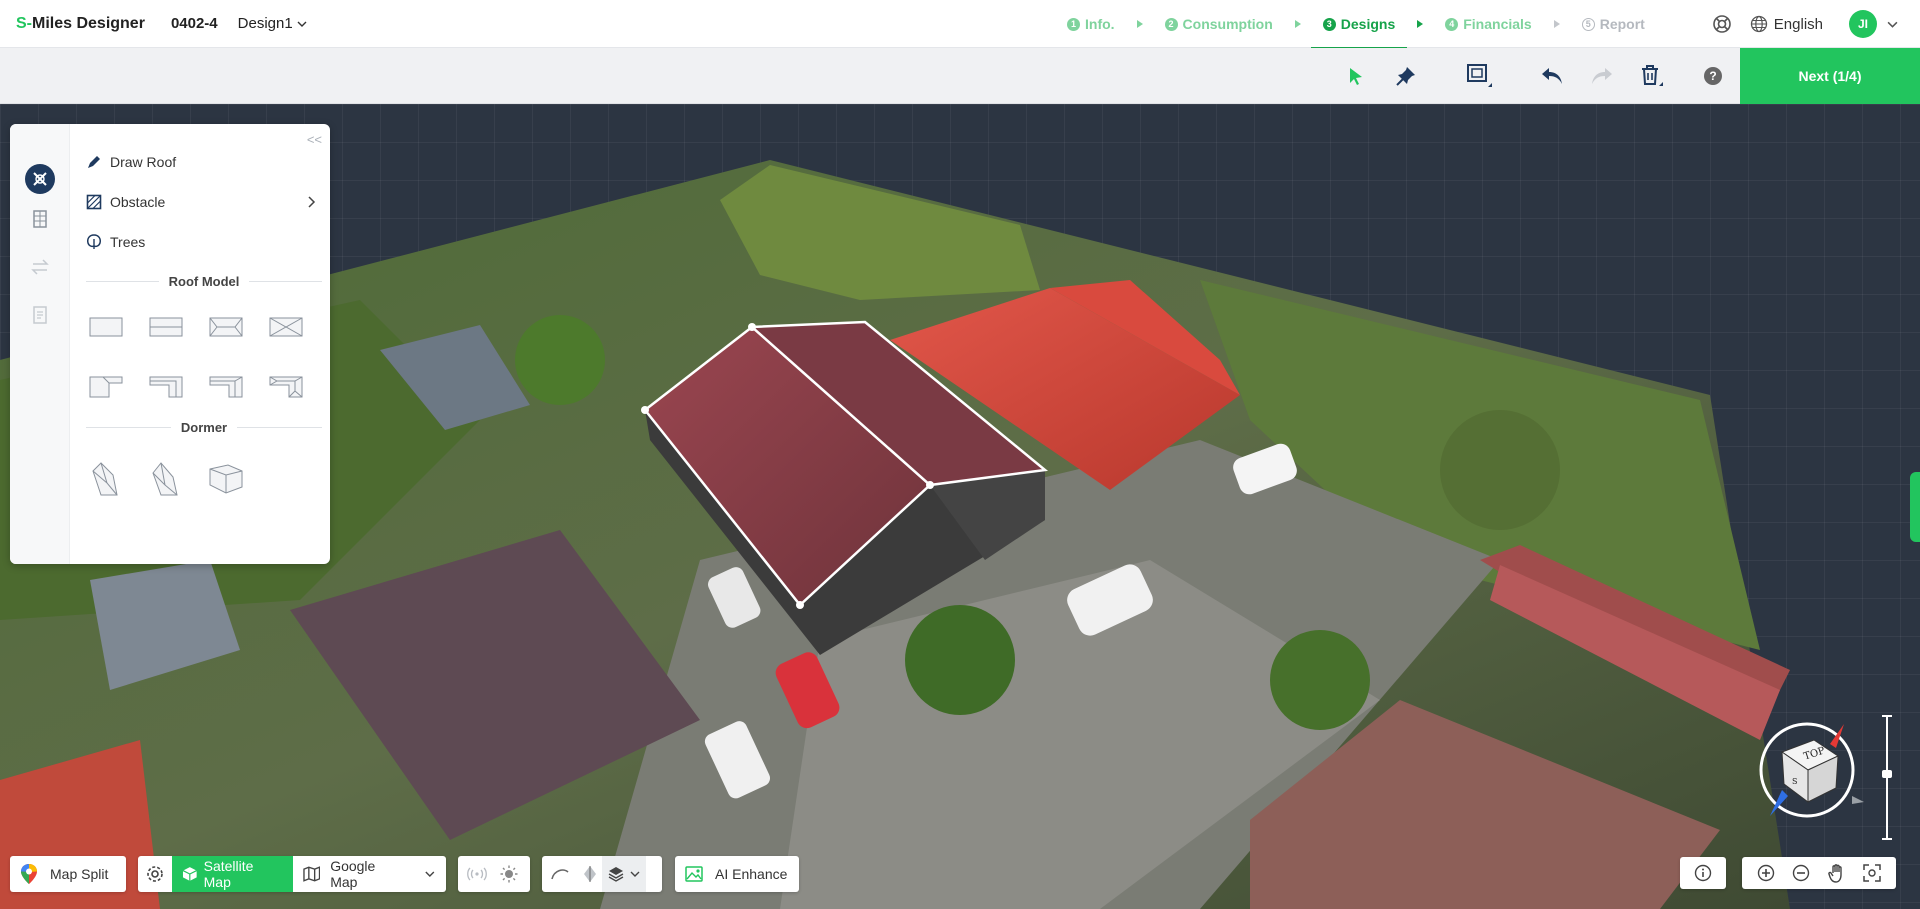 This screenshot has width=1920, height=909. I want to click on cube-icon, so click(189, 874).